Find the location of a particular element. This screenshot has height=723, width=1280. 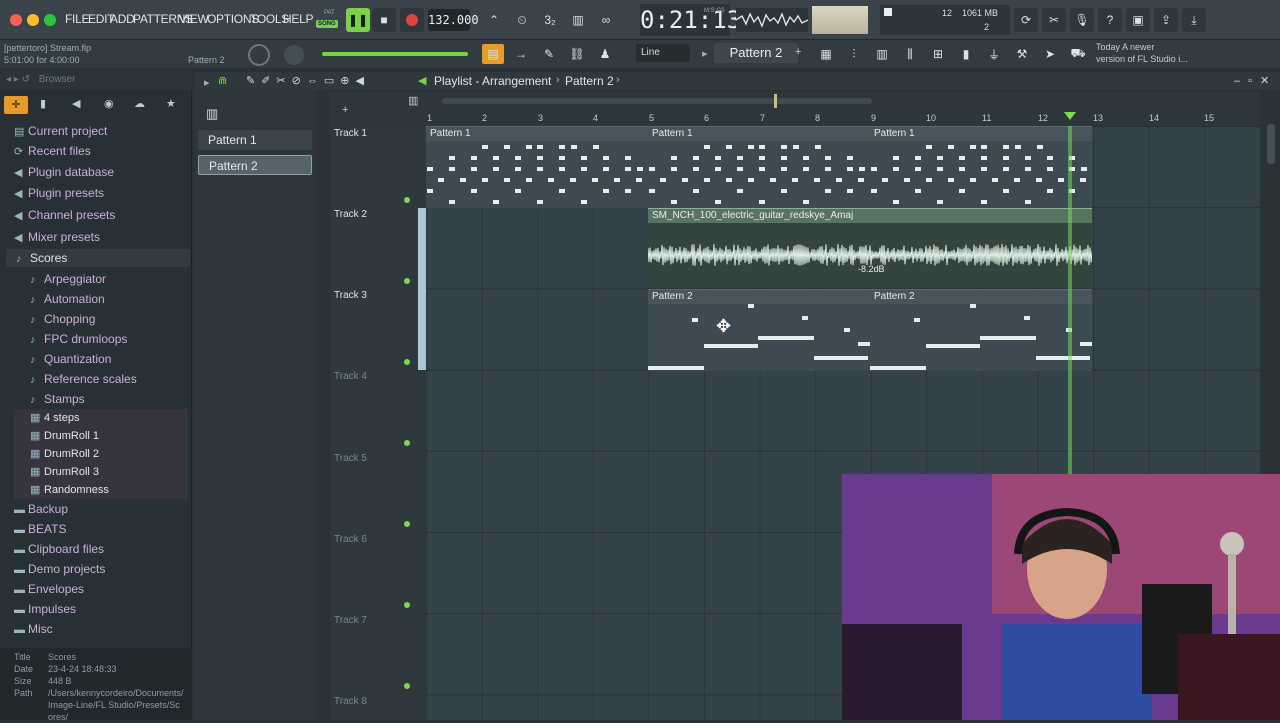

file-drumroll-3: ▦ DrumRoll 3 is located at coordinates (101, 472).